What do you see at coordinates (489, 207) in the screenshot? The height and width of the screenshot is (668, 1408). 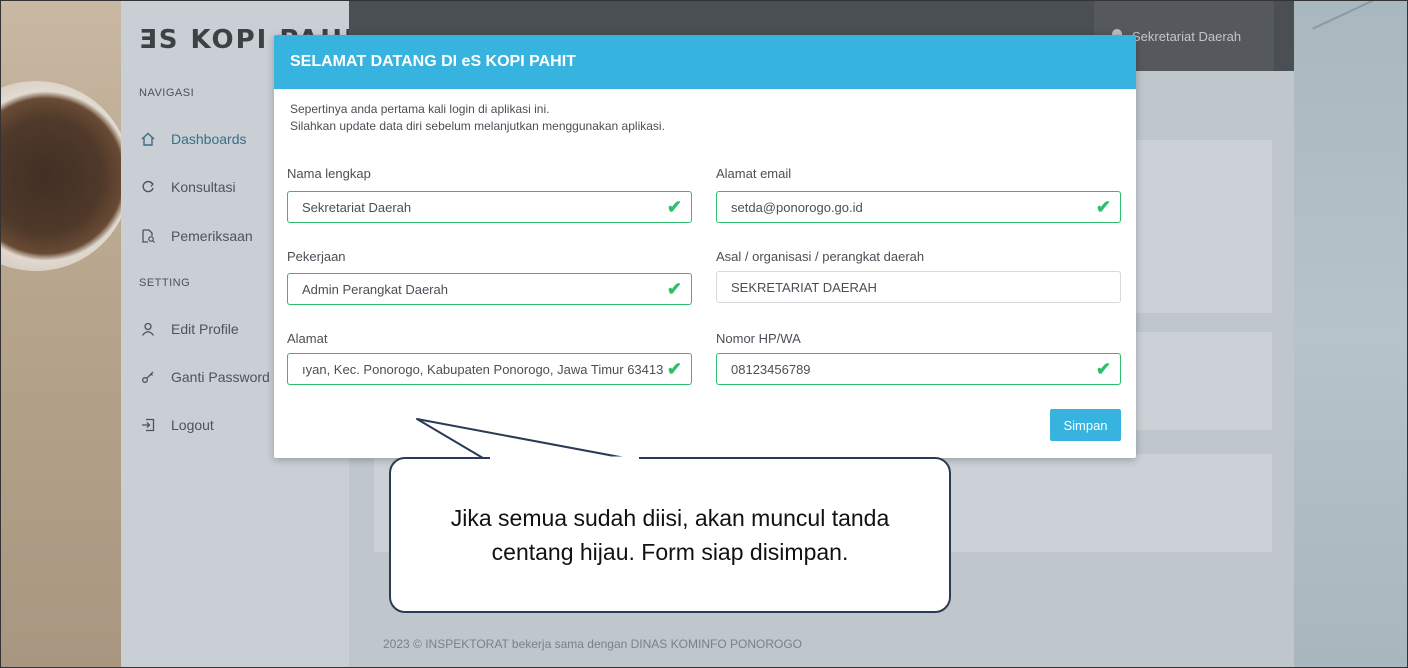 I see `nama-lengkap-field: Sekretariat Daerah ✔` at bounding box center [489, 207].